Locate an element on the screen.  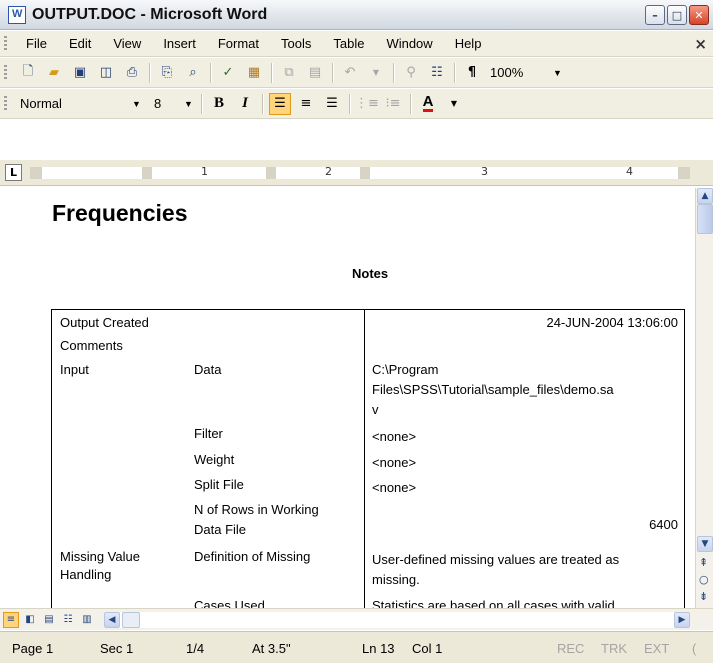
title-bar: OUTPUT.DOC - Microsoft Word – □ ✕ is located at coordinates (356, 15).